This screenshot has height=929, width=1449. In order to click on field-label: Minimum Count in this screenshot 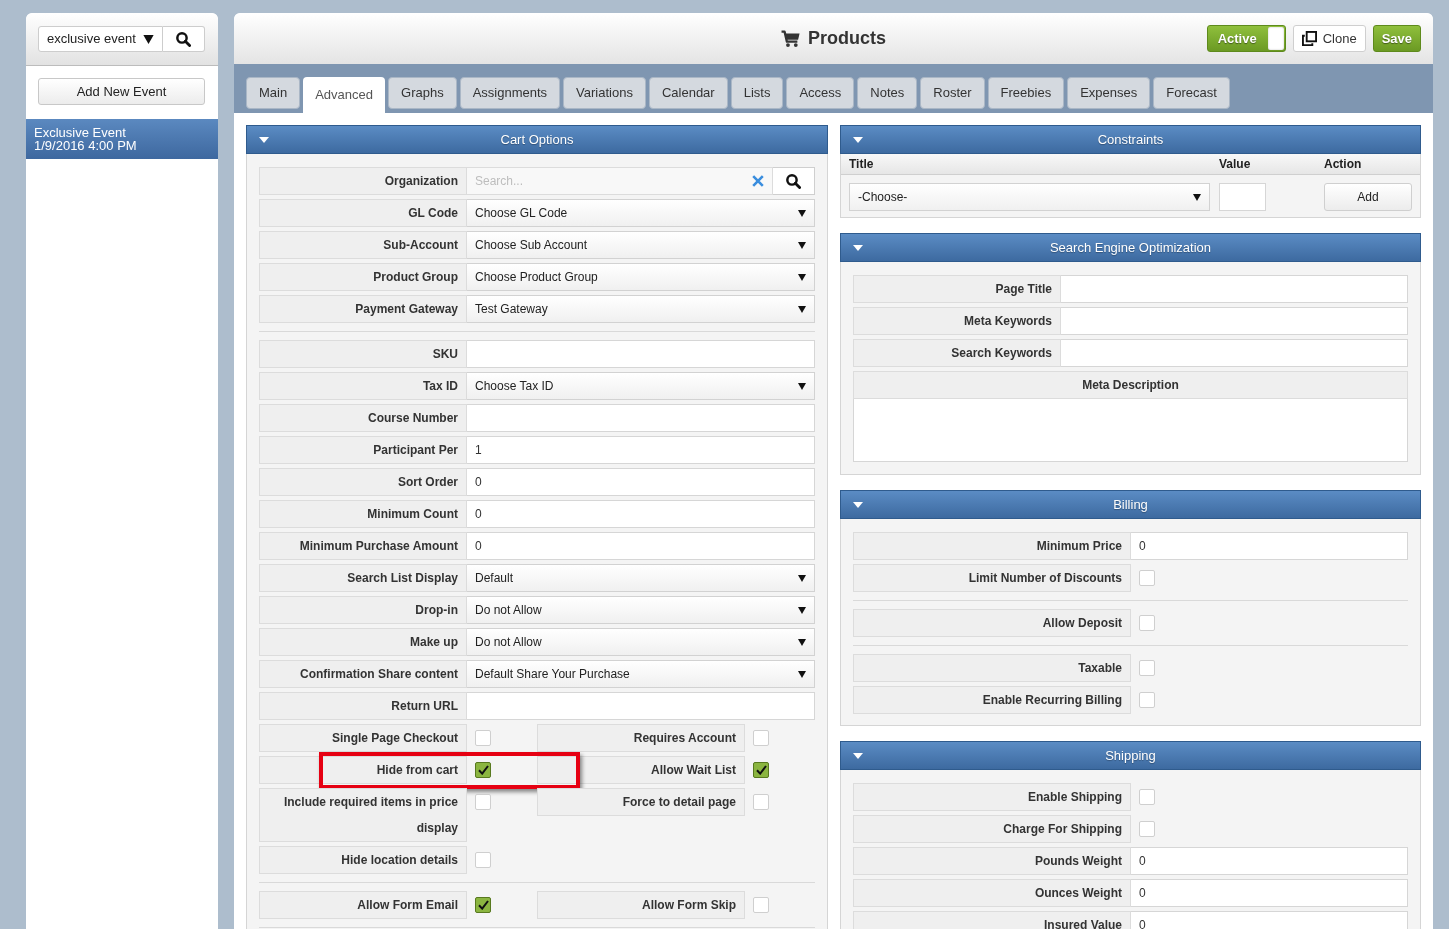, I will do `click(363, 514)`.